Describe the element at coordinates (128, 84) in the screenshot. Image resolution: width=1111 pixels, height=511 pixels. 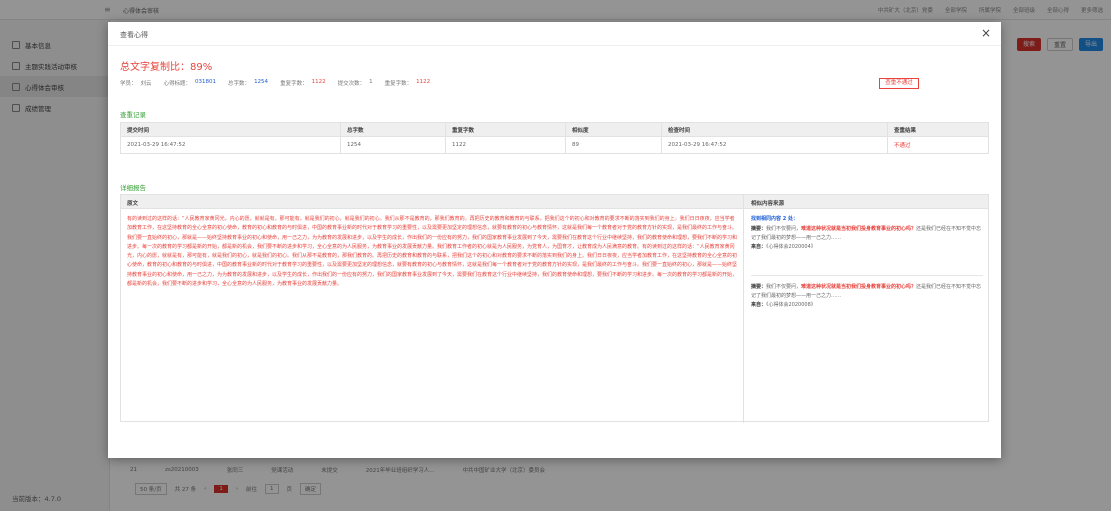
I see `student-label: 学员：` at that location.